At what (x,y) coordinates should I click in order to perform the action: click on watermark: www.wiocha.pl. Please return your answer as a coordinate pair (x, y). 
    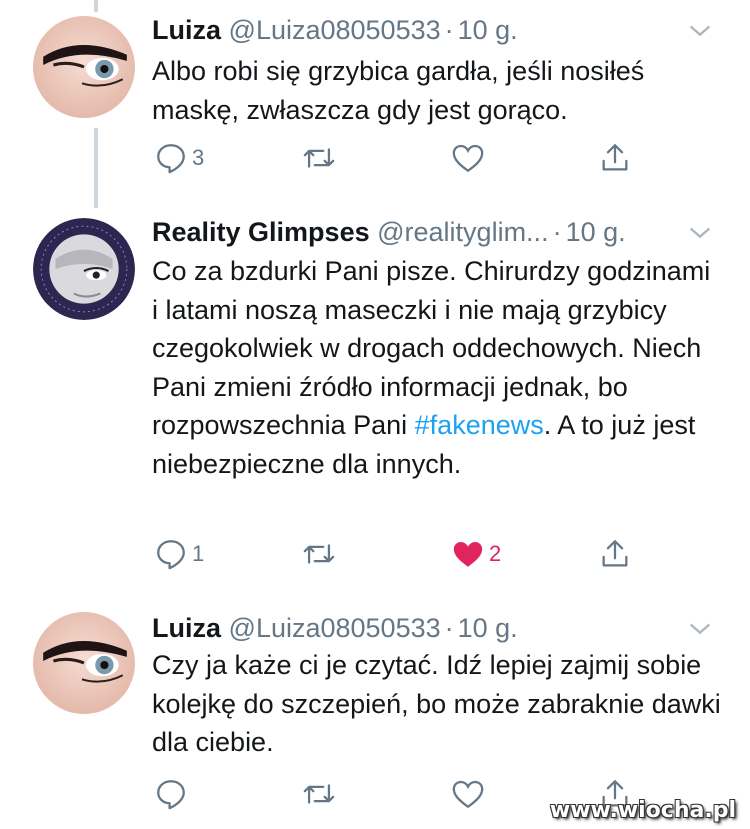
    Looking at the image, I should click on (642, 810).